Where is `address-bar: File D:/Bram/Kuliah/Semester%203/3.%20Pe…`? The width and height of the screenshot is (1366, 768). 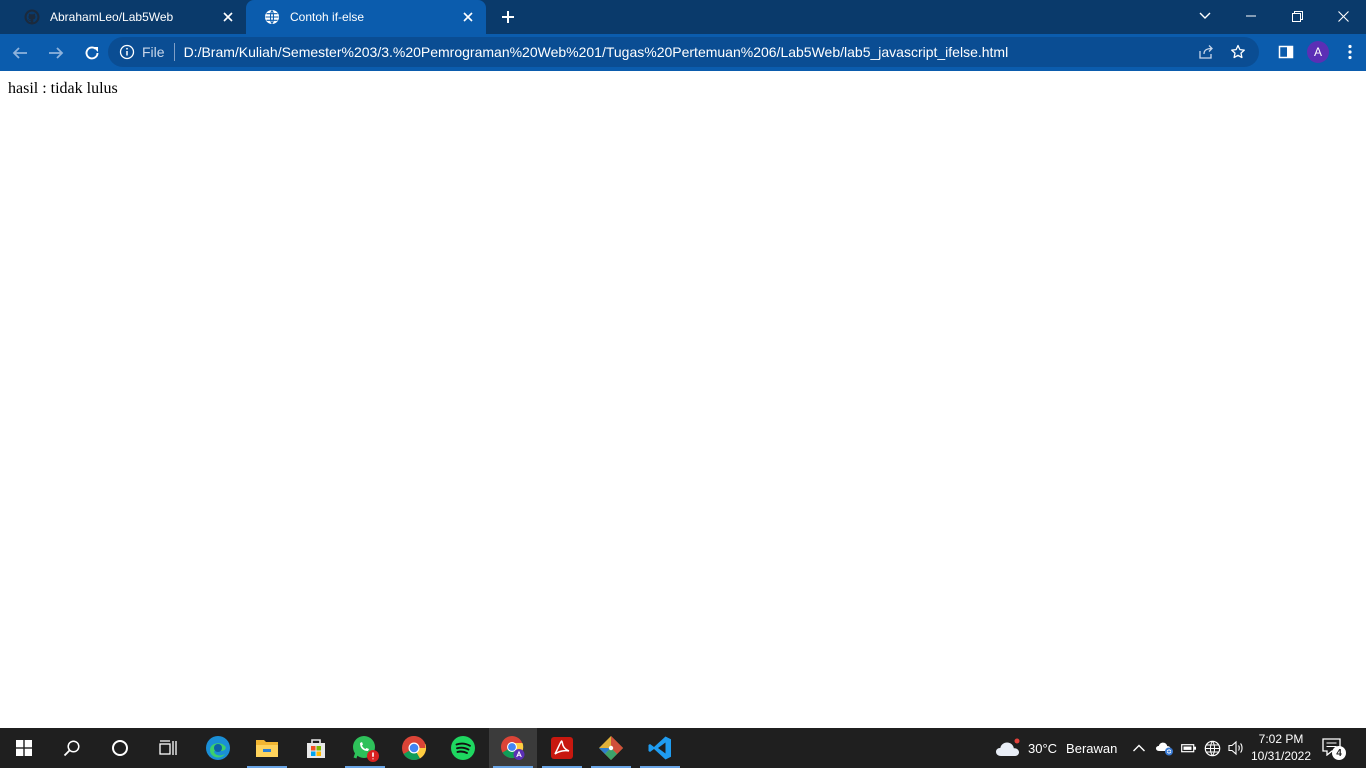 address-bar: File D:/Bram/Kuliah/Semester%203/3.%20Pe… is located at coordinates (683, 52).